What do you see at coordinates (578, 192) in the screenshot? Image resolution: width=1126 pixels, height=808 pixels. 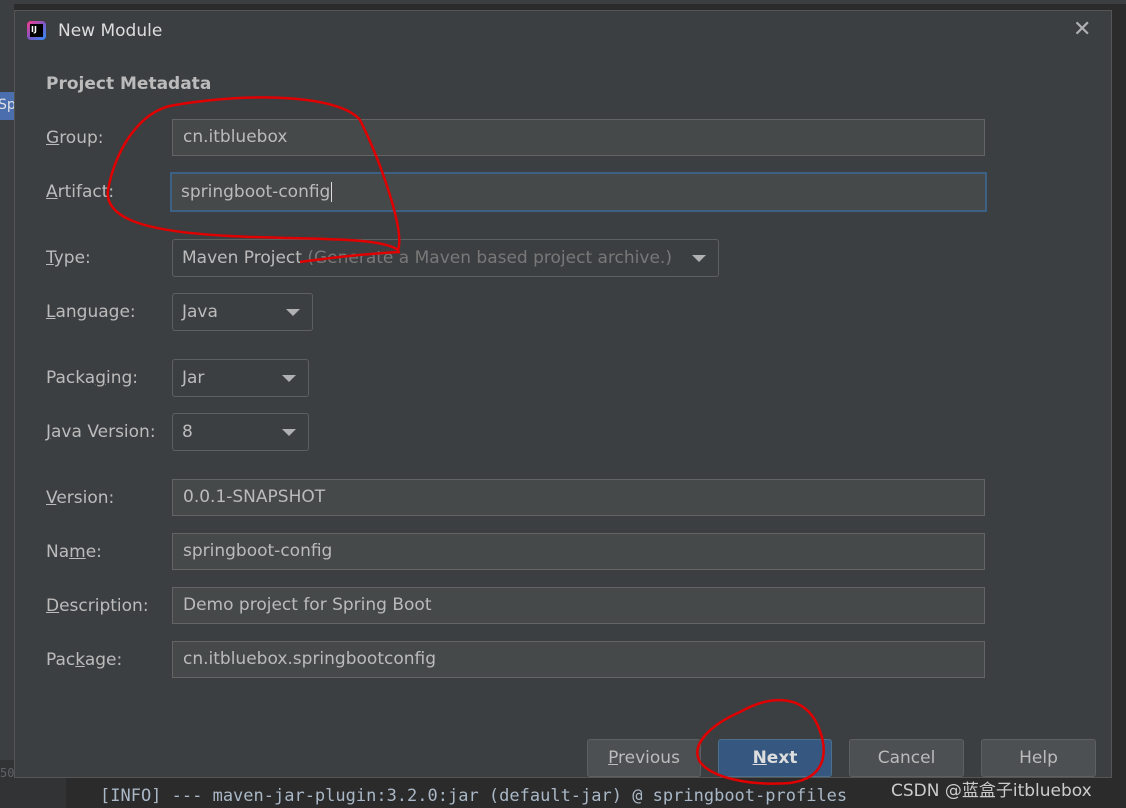 I see `artifact-field: springboot-config` at bounding box center [578, 192].